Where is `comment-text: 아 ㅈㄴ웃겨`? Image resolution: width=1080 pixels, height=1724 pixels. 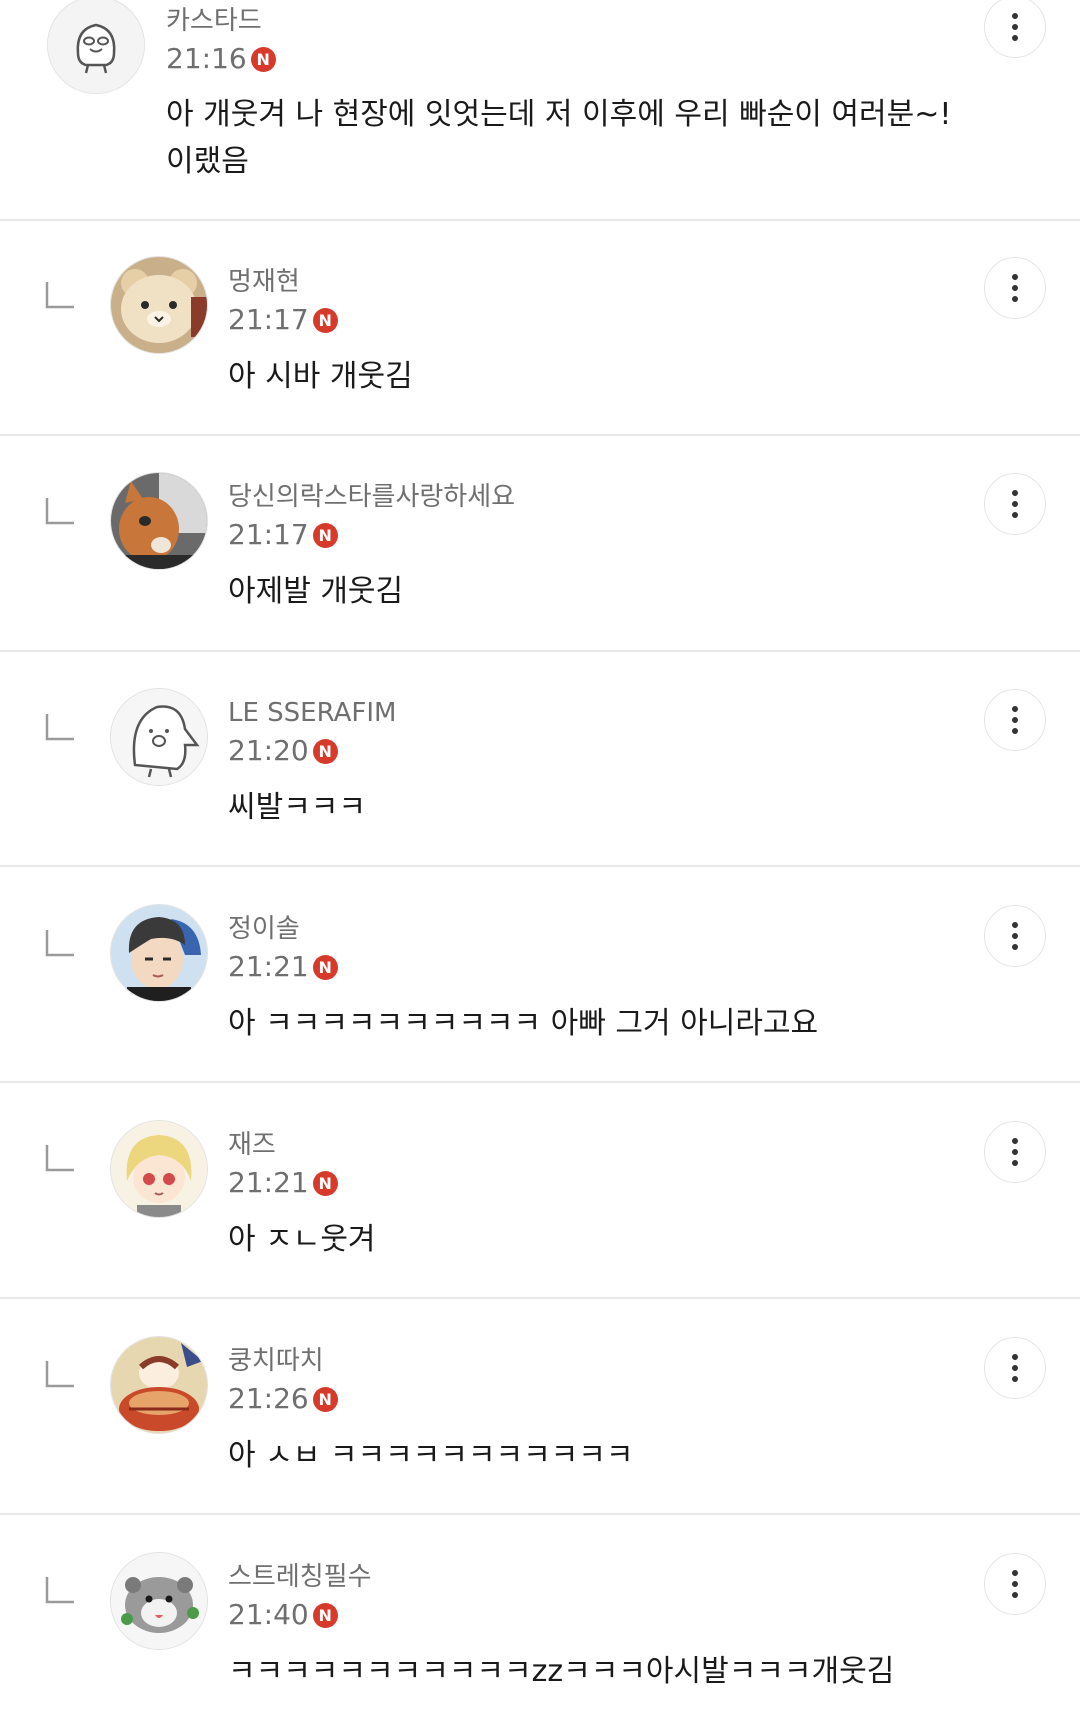
comment-text: 아 ㅈㄴ웃겨 is located at coordinates (302, 1239).